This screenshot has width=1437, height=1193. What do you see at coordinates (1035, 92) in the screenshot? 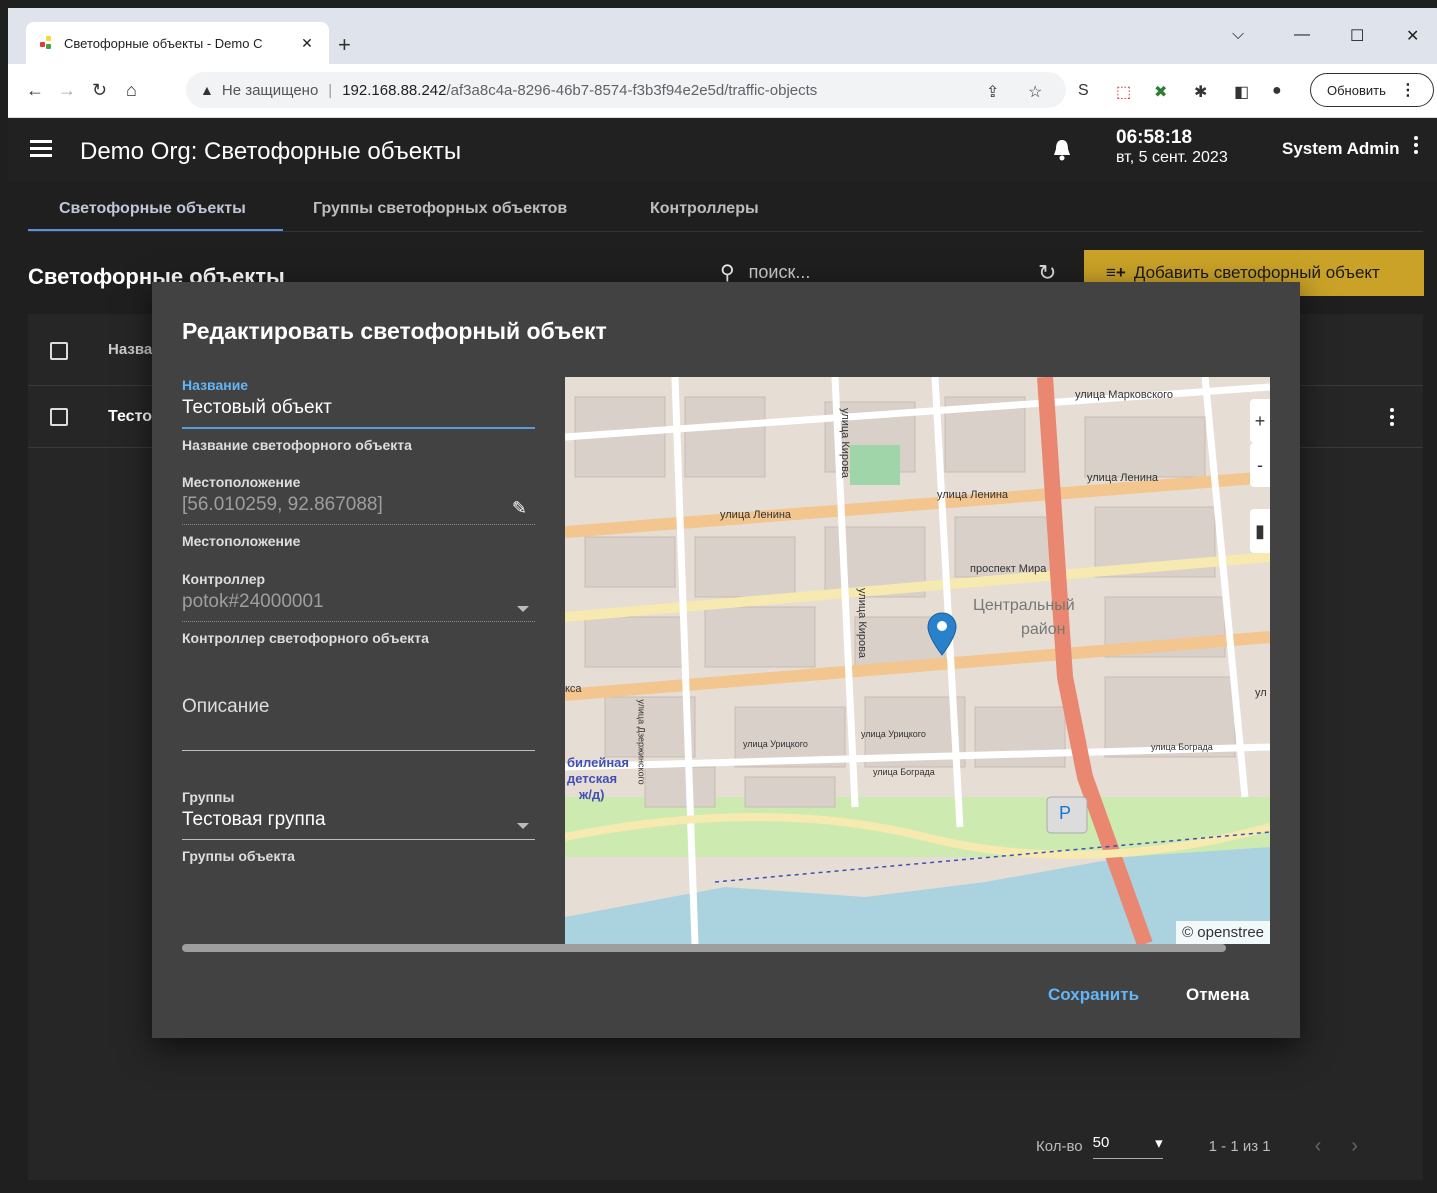
I see `bookmark-star-icon: ☆` at bounding box center [1035, 92].